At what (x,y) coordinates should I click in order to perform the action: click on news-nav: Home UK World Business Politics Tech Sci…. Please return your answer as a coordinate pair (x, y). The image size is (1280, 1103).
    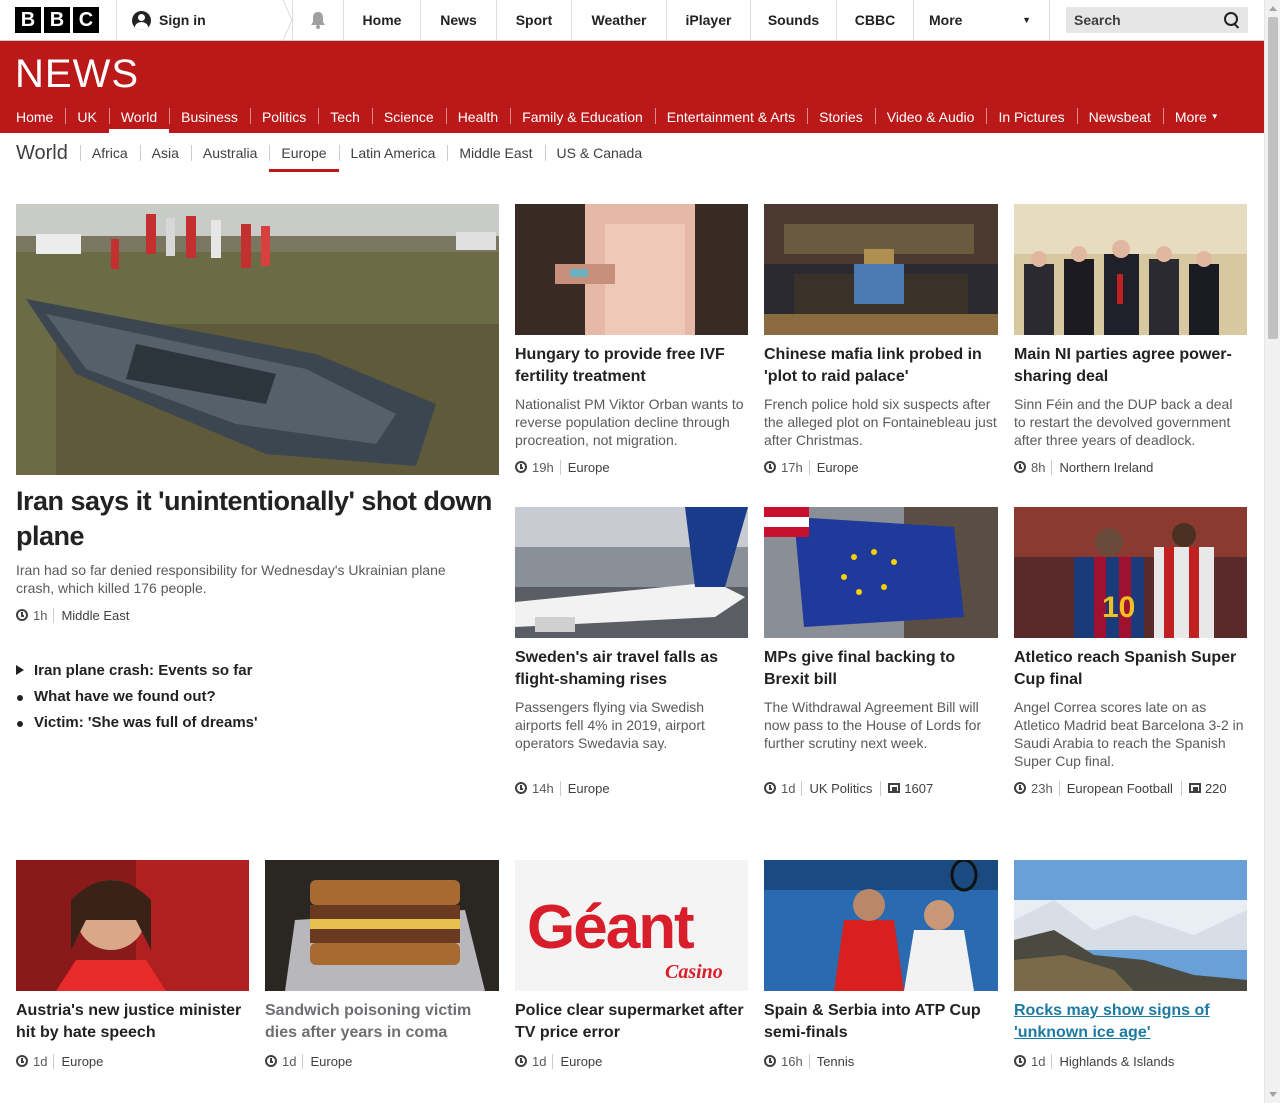
    Looking at the image, I should click on (615, 116).